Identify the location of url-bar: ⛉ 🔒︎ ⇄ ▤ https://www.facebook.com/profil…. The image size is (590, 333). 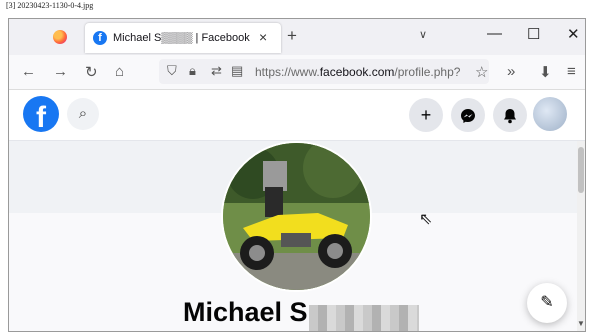
(324, 71).